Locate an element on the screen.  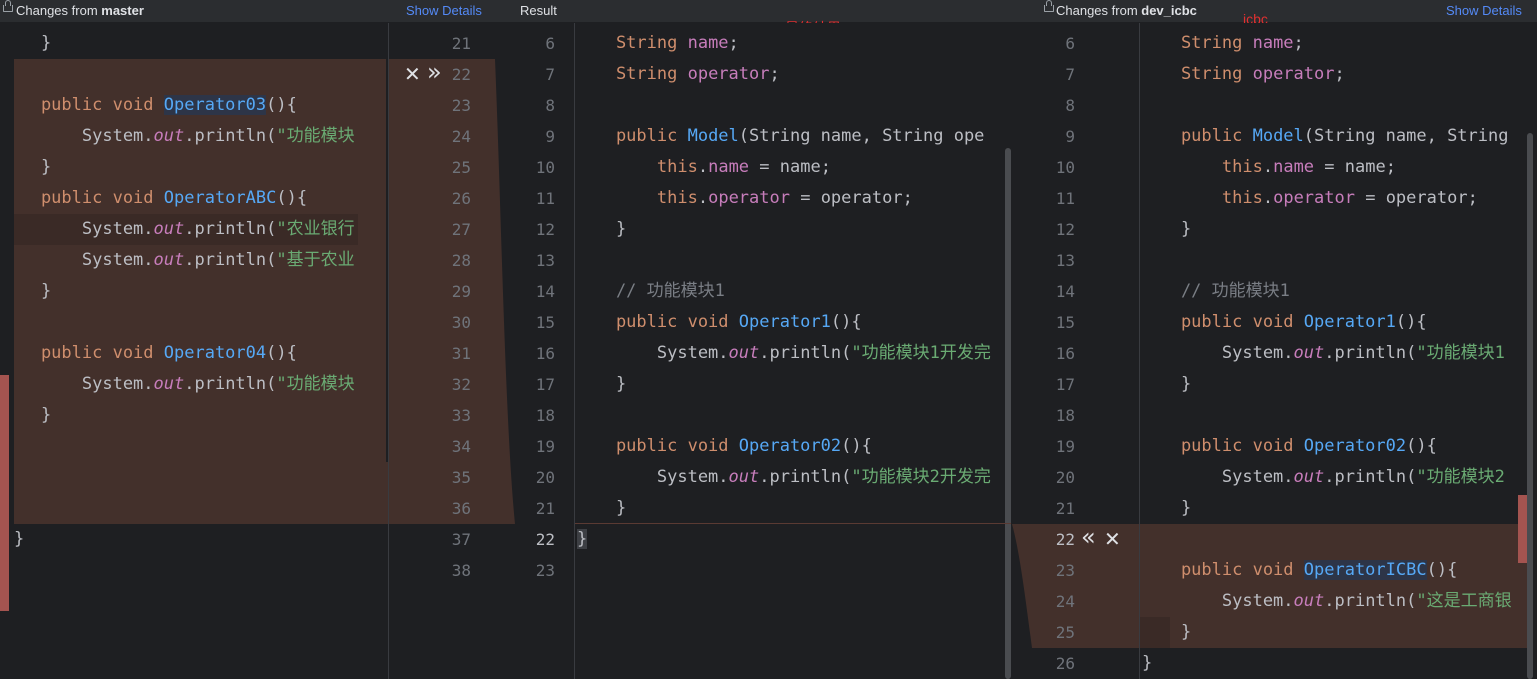
reject-right-change-icon: ✕ is located at coordinates (1112, 539).